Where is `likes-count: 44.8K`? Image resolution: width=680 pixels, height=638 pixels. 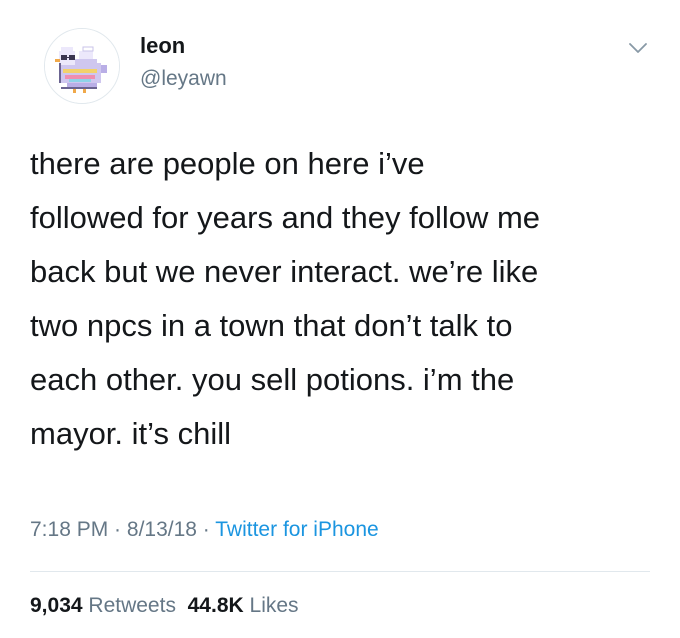 likes-count: 44.8K is located at coordinates (215, 605).